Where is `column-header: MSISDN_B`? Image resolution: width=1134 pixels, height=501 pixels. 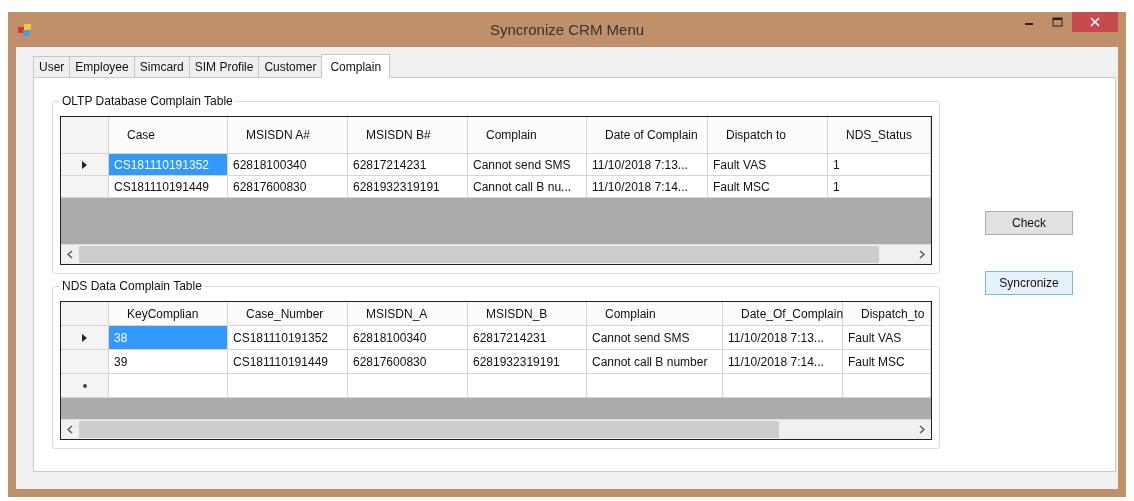 column-header: MSISDN_B is located at coordinates (527, 314).